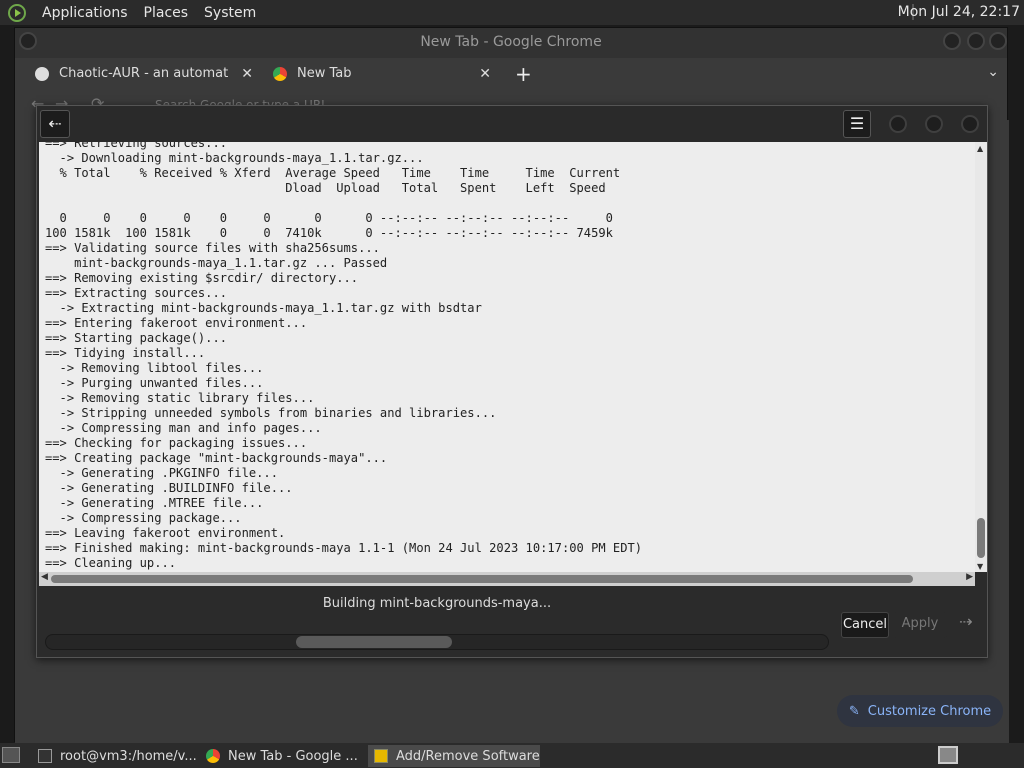 The height and width of the screenshot is (768, 1024). What do you see at coordinates (970, 124) in the screenshot?
I see `dialog-close-button` at bounding box center [970, 124].